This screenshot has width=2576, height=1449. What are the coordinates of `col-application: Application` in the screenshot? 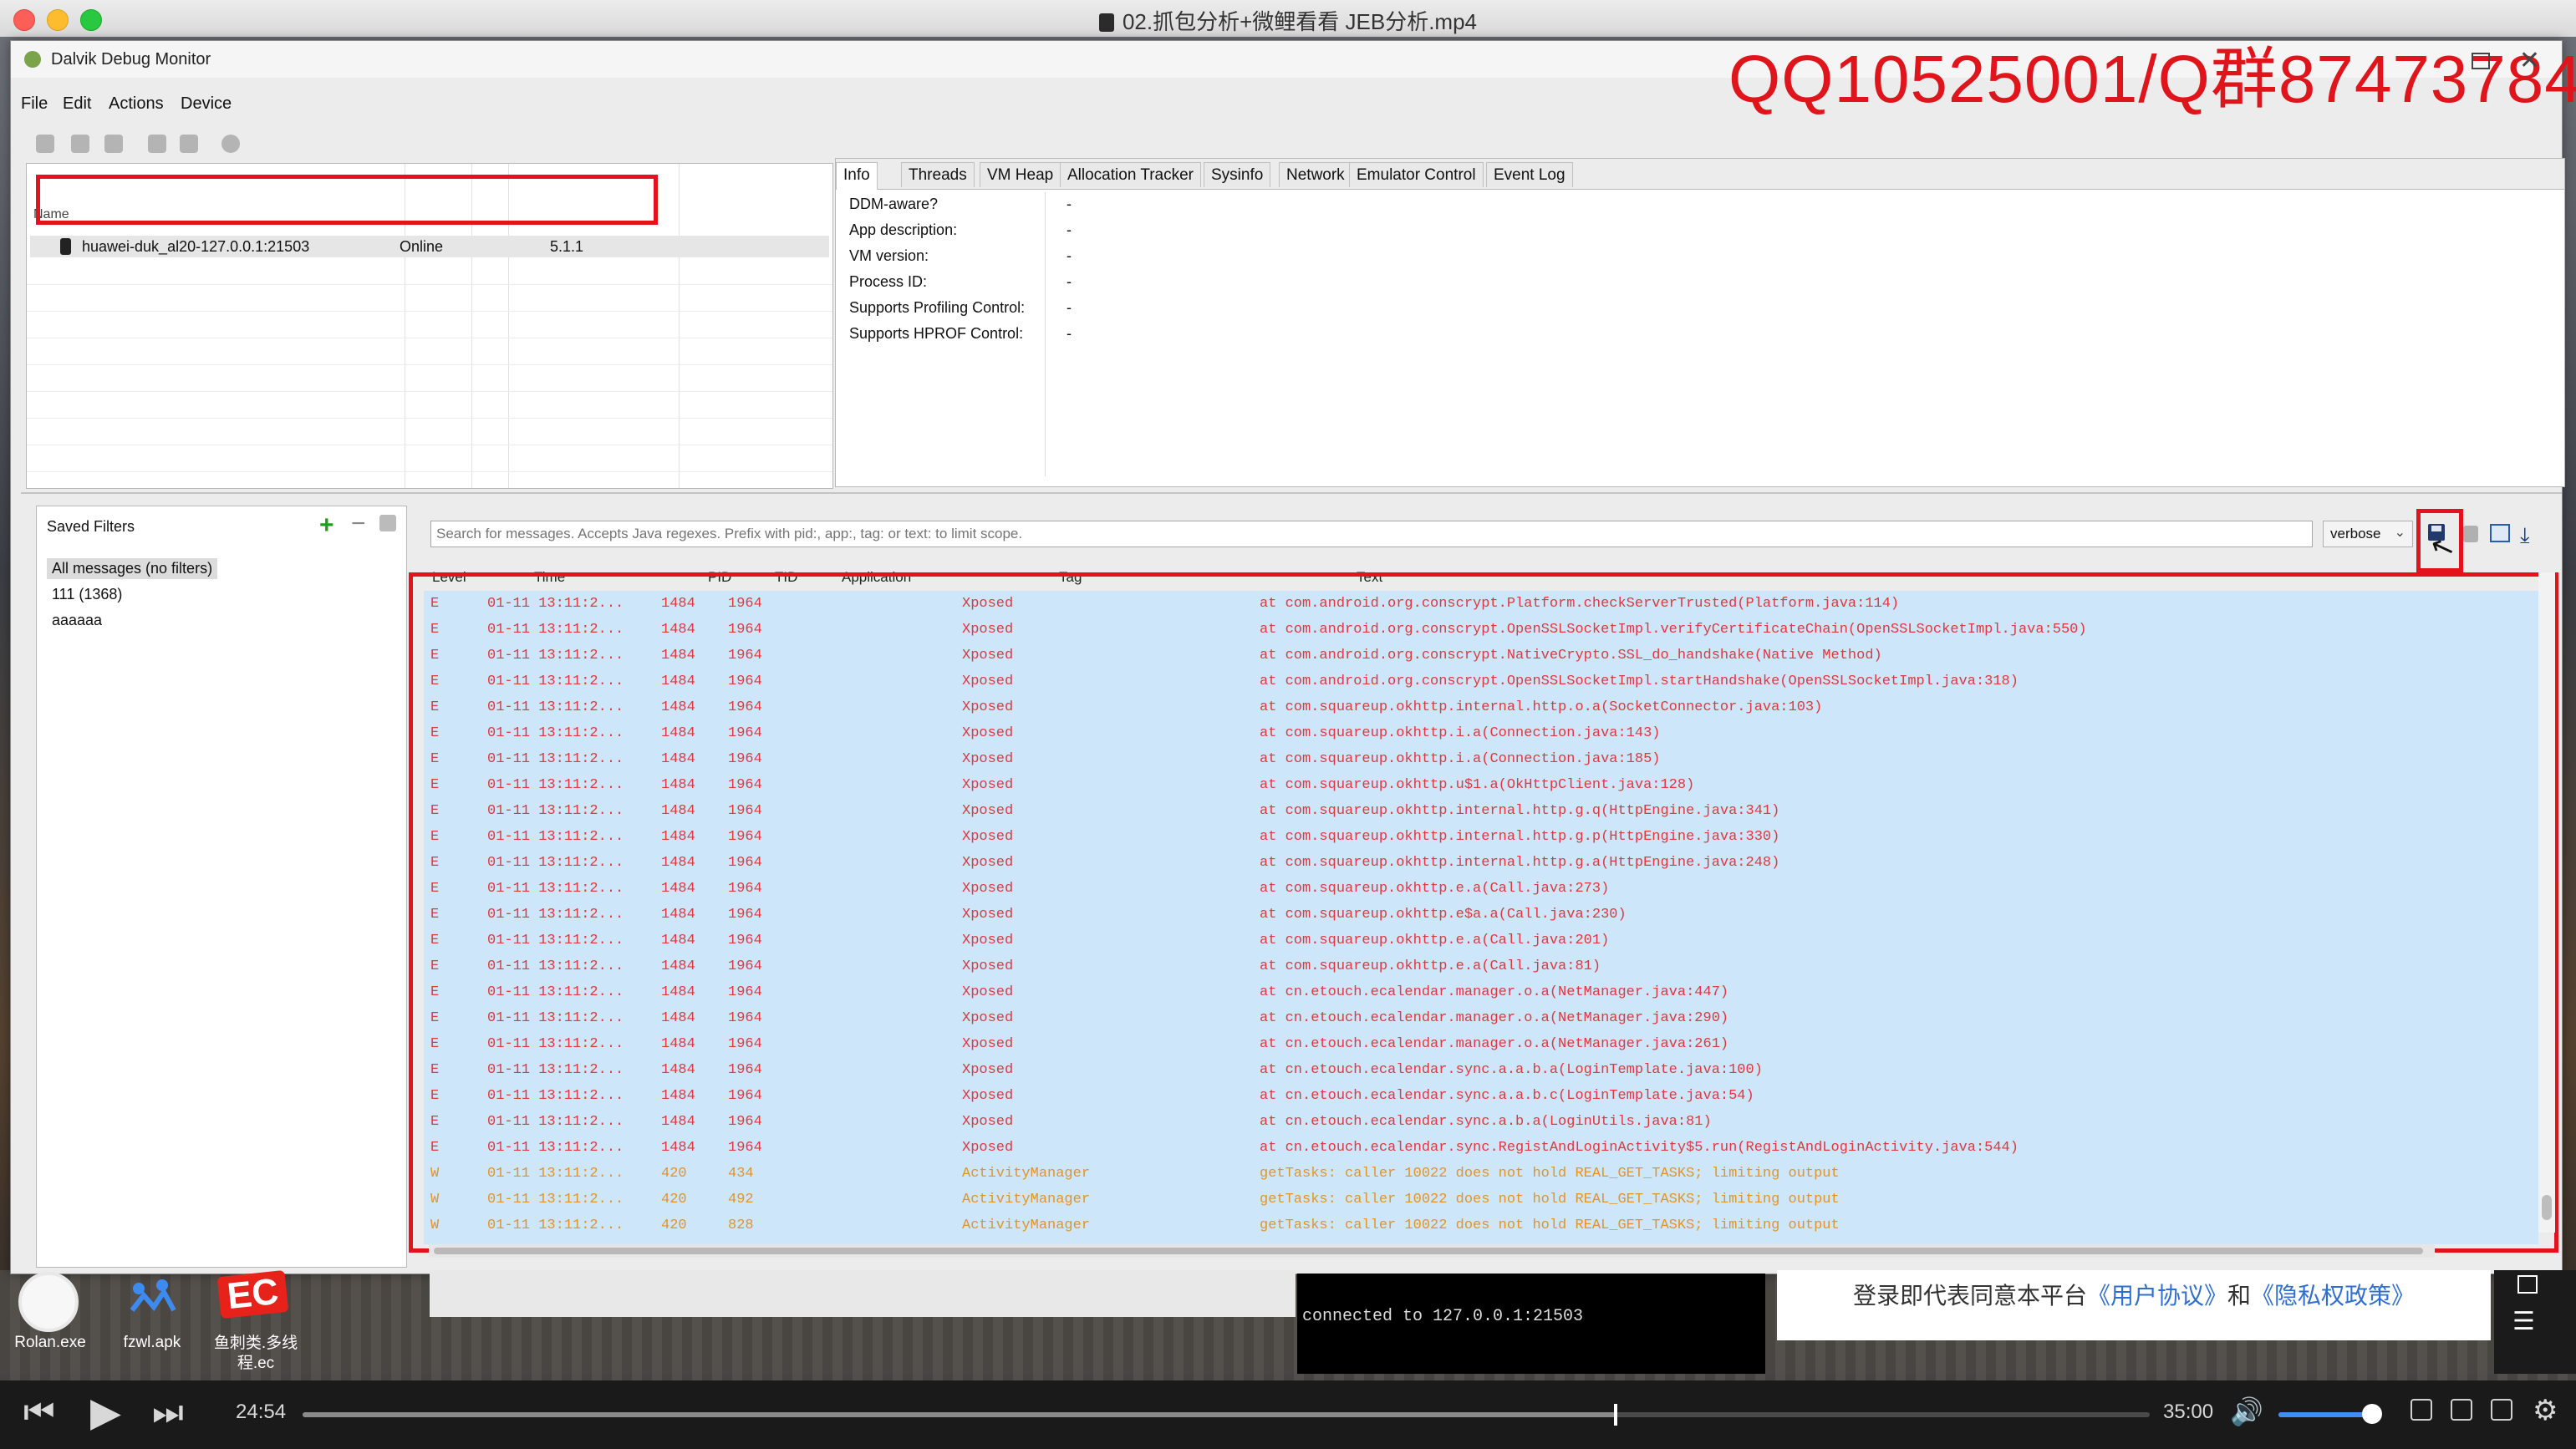 It's located at (876, 577).